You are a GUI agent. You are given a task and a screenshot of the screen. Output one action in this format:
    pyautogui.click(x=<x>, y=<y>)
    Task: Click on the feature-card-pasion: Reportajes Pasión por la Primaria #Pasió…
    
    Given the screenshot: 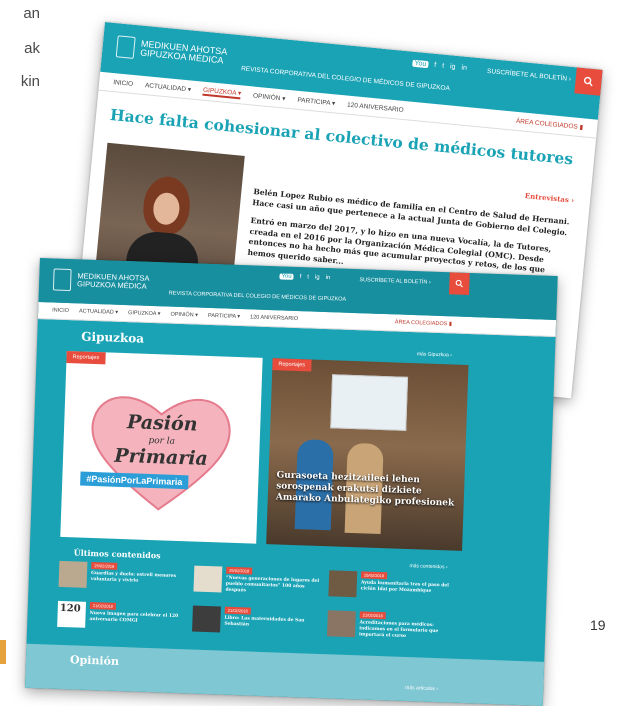 What is the action you would take?
    pyautogui.click(x=161, y=447)
    